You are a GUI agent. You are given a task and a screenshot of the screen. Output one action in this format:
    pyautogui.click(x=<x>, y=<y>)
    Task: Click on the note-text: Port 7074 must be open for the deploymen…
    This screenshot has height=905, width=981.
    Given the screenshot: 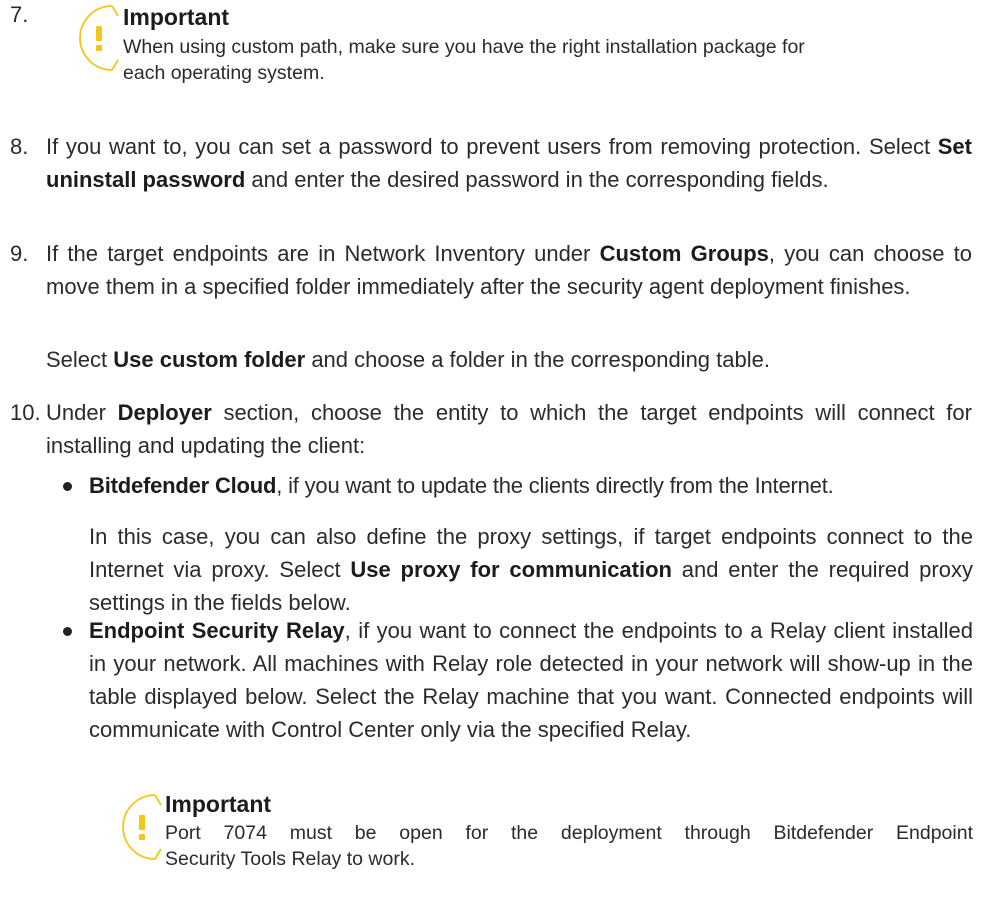 What is the action you would take?
    pyautogui.click(x=569, y=846)
    